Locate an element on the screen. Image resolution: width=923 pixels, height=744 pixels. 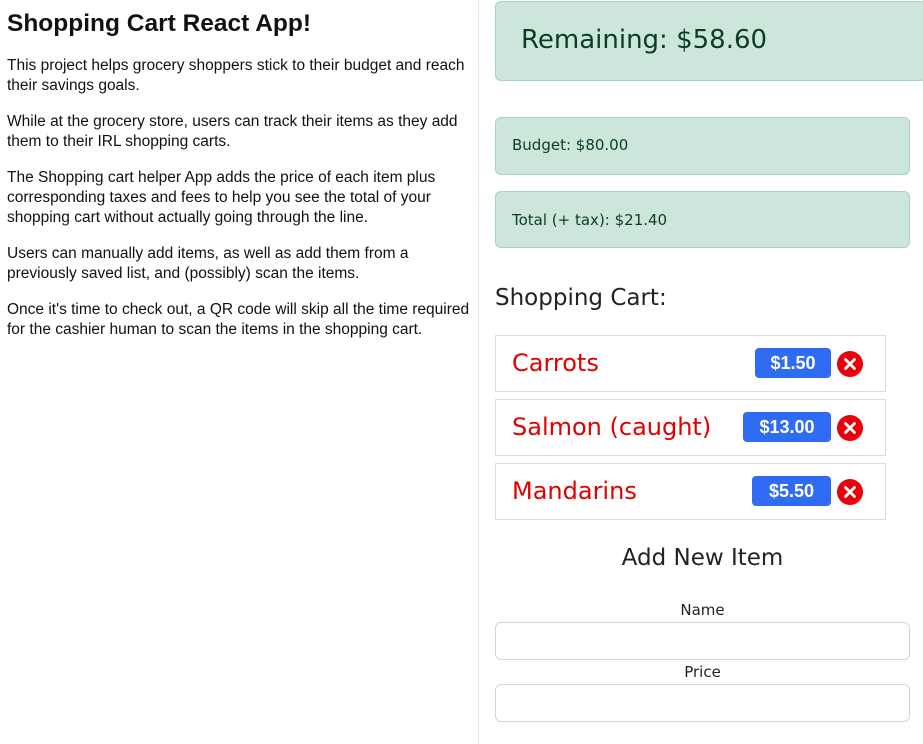
cart-item: Carrots $1.50 is located at coordinates (690, 363).